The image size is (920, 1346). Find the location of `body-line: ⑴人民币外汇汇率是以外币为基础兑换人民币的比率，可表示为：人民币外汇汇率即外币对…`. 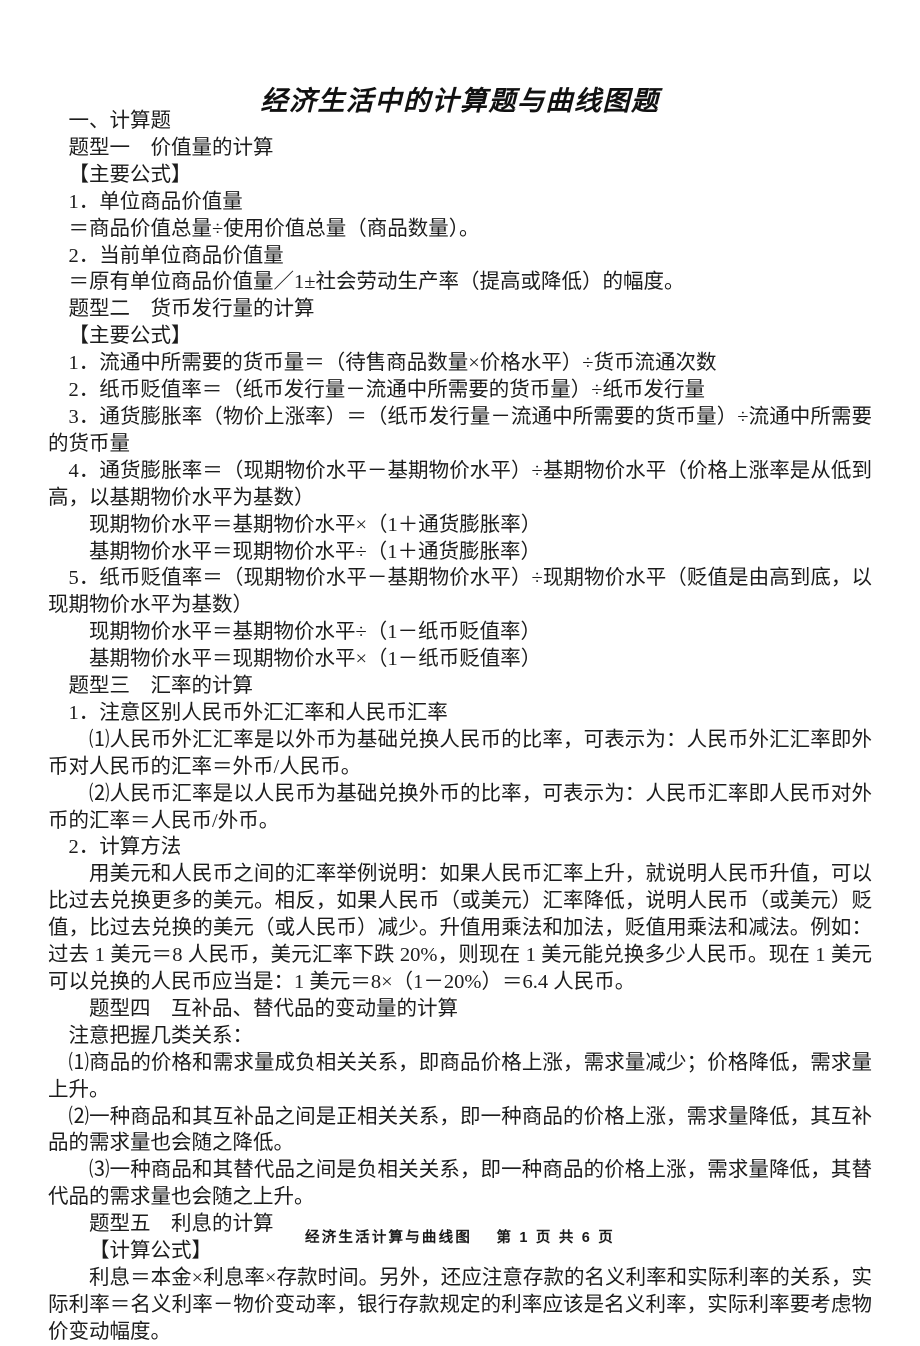

body-line: ⑴人民币外汇汇率是以外币为基础兑换人民币的比率，可表示为：人民币外汇汇率即外币对… is located at coordinates (460, 753).